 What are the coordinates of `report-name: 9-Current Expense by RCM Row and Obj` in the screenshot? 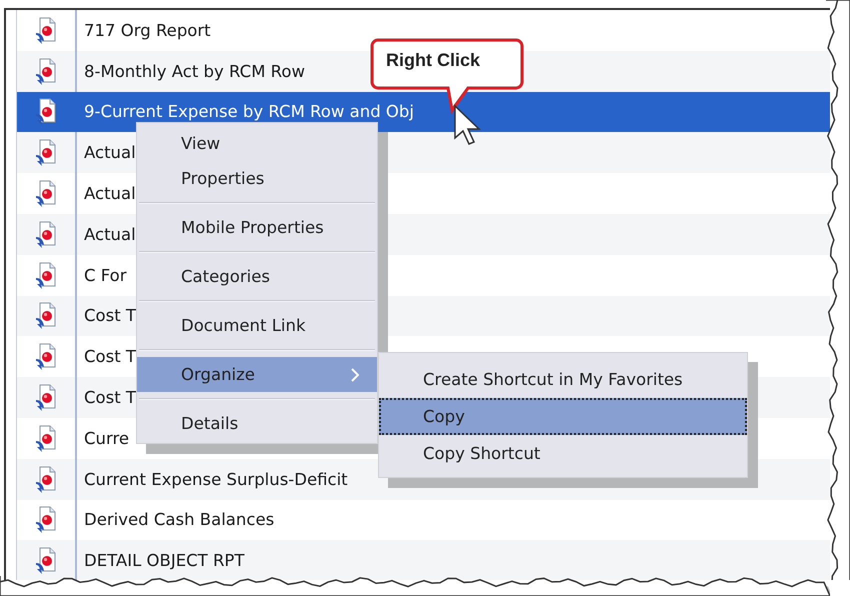 It's located at (248, 112).